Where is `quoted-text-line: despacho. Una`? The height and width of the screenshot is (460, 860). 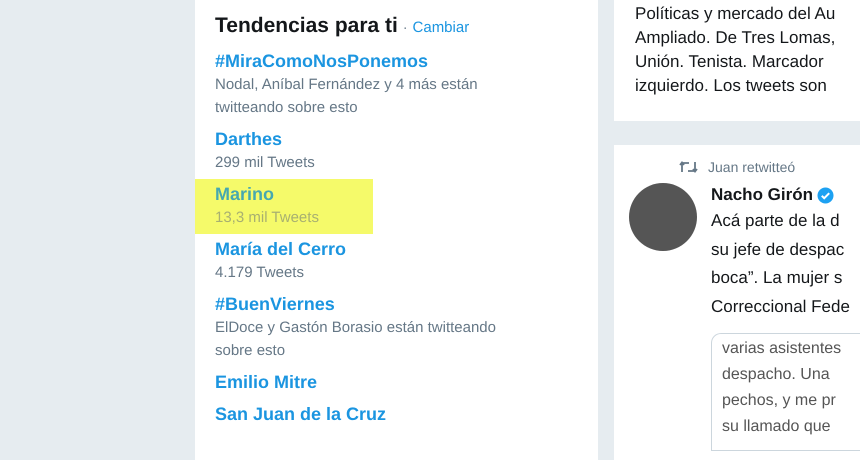
quoted-text-line: despacho. Una is located at coordinates (776, 375).